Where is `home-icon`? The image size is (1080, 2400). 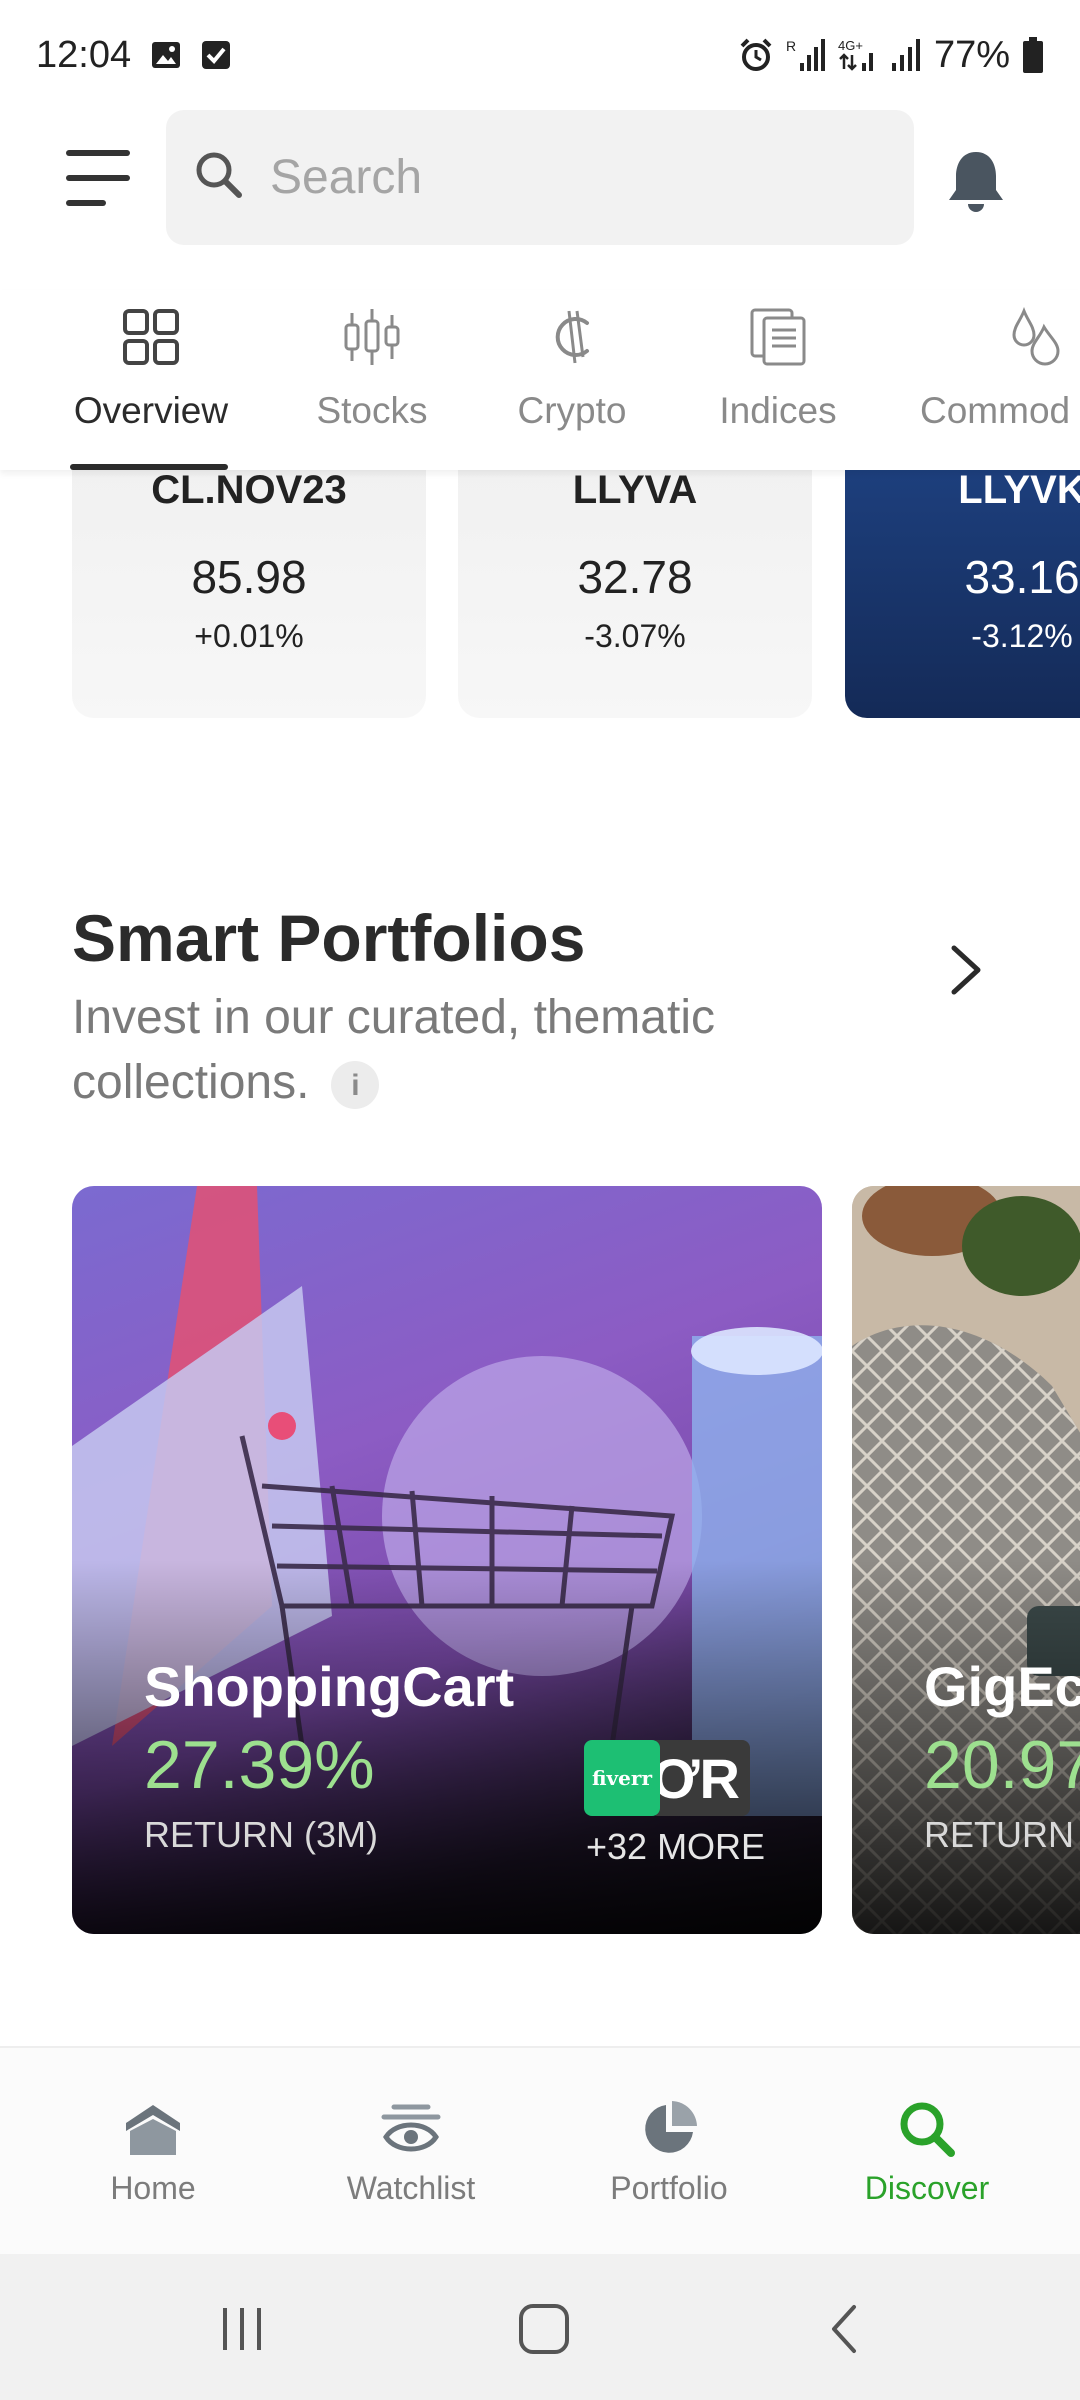
home-icon is located at coordinates (153, 2129).